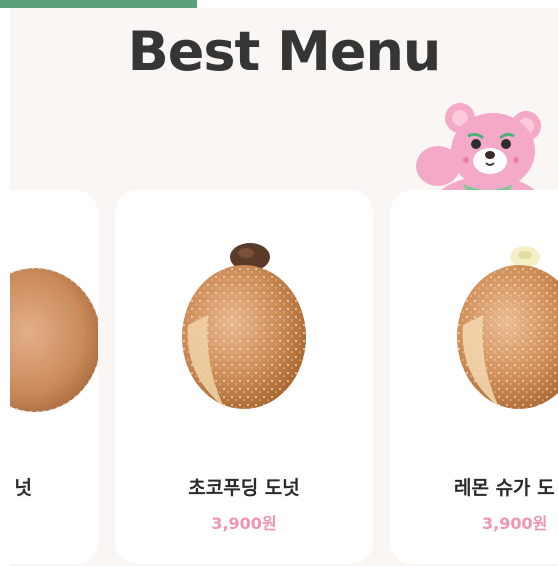  I want to click on page-title: Best Menu, so click(284, 51).